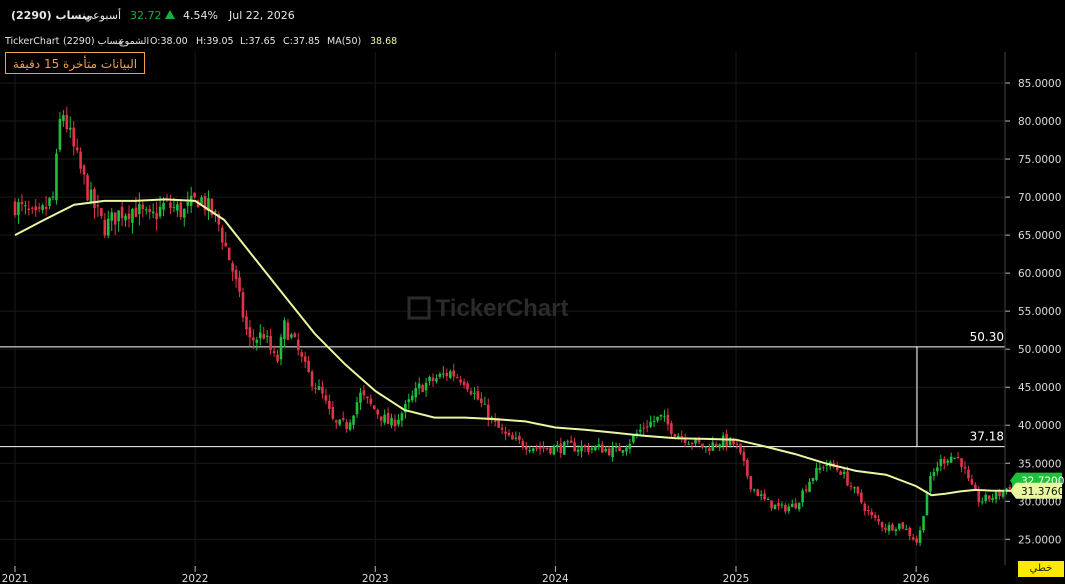  I want to click on x-tick-label: 2022, so click(195, 578).